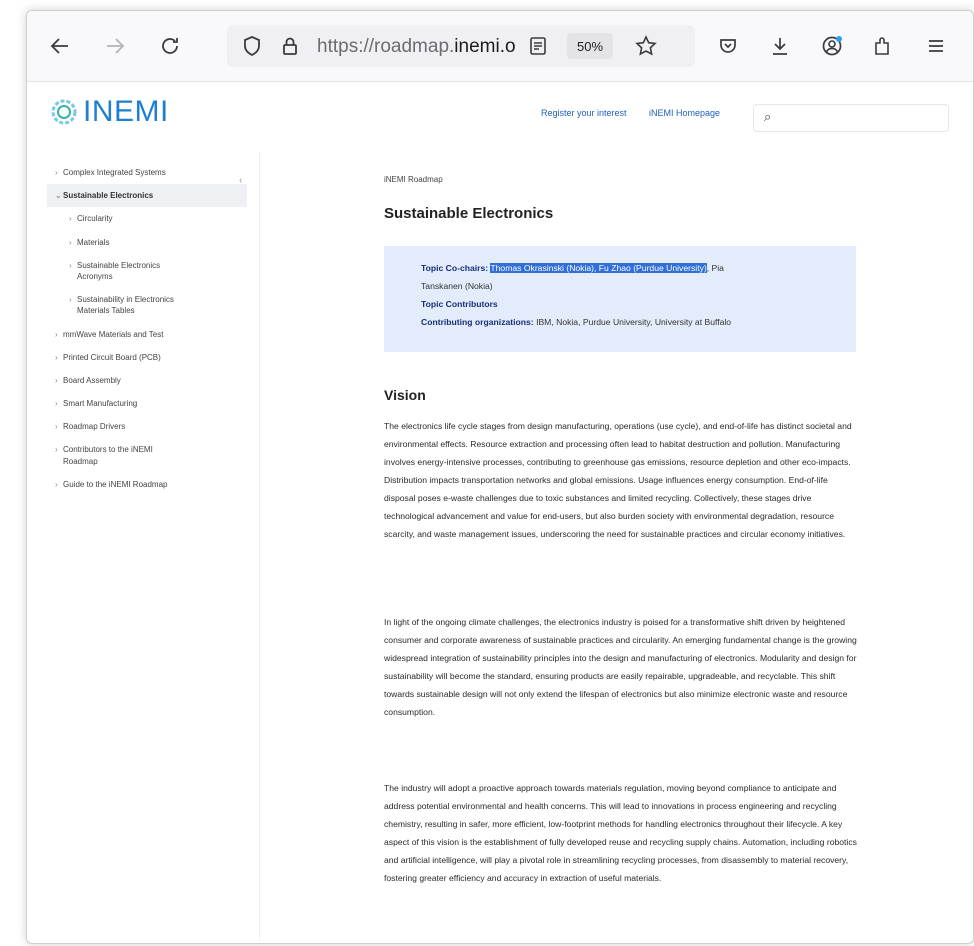 Image resolution: width=974 pixels, height=946 pixels. What do you see at coordinates (405, 395) in the screenshot?
I see `vision-heading: Vision` at bounding box center [405, 395].